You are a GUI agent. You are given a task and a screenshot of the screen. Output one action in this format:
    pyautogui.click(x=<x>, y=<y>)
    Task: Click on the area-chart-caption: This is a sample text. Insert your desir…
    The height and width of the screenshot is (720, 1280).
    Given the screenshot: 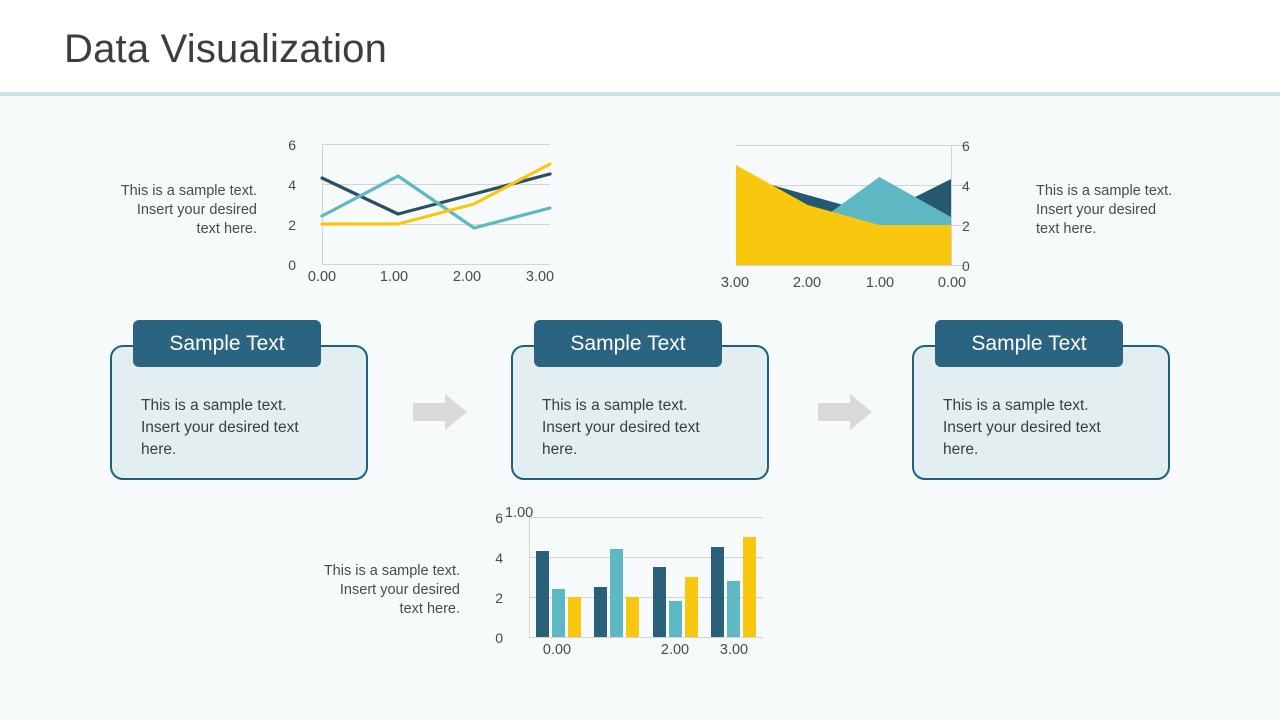 What is the action you would take?
    pyautogui.click(x=1104, y=210)
    